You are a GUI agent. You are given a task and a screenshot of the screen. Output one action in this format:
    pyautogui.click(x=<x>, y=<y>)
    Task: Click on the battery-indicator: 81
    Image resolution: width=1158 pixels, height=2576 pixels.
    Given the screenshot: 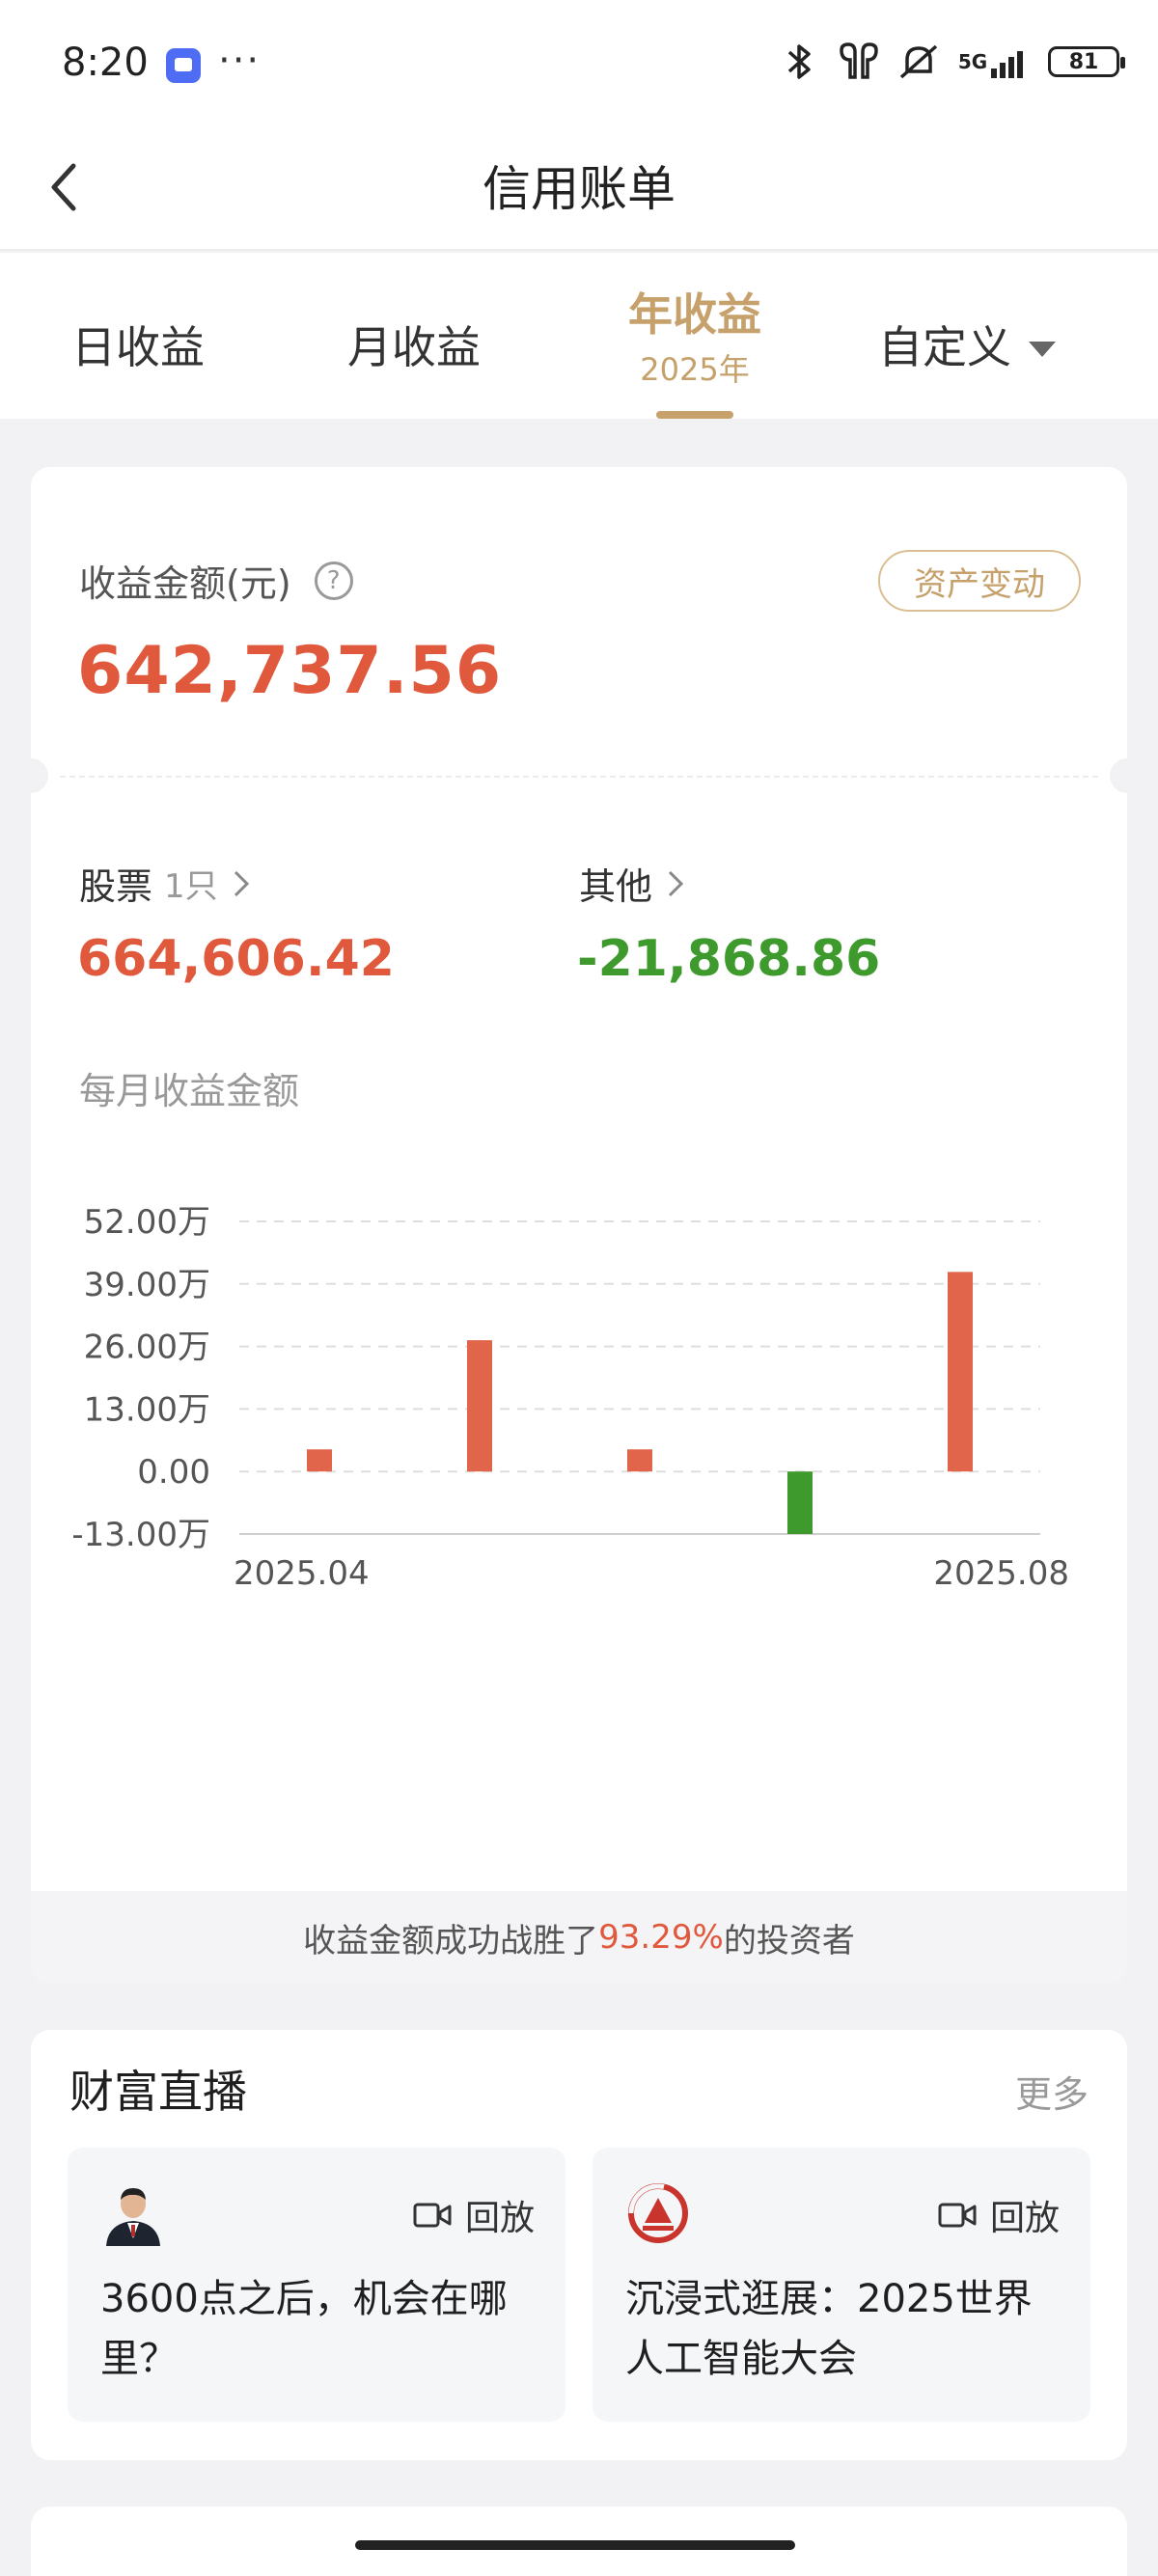 What is the action you would take?
    pyautogui.click(x=1086, y=61)
    